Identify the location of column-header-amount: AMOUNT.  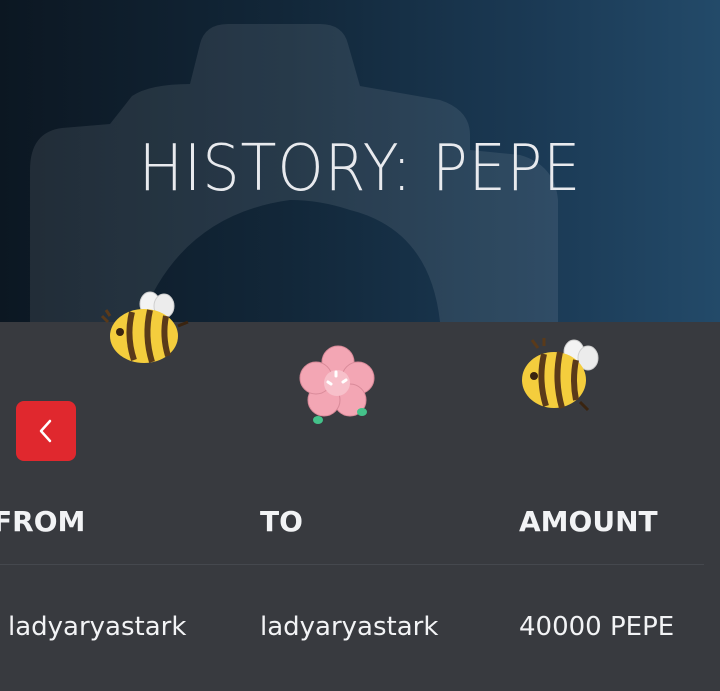
(588, 521).